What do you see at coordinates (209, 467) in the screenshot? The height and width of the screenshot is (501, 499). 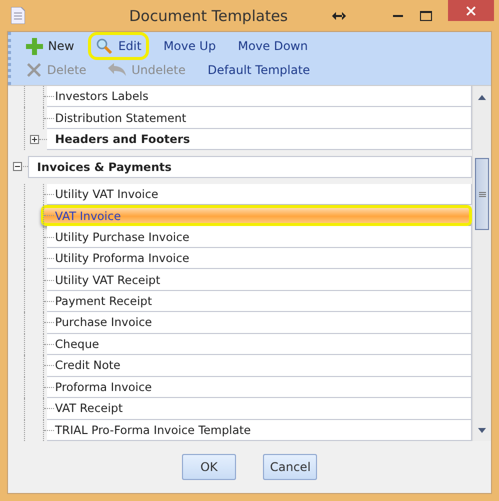 I see `dialog-button: OK` at bounding box center [209, 467].